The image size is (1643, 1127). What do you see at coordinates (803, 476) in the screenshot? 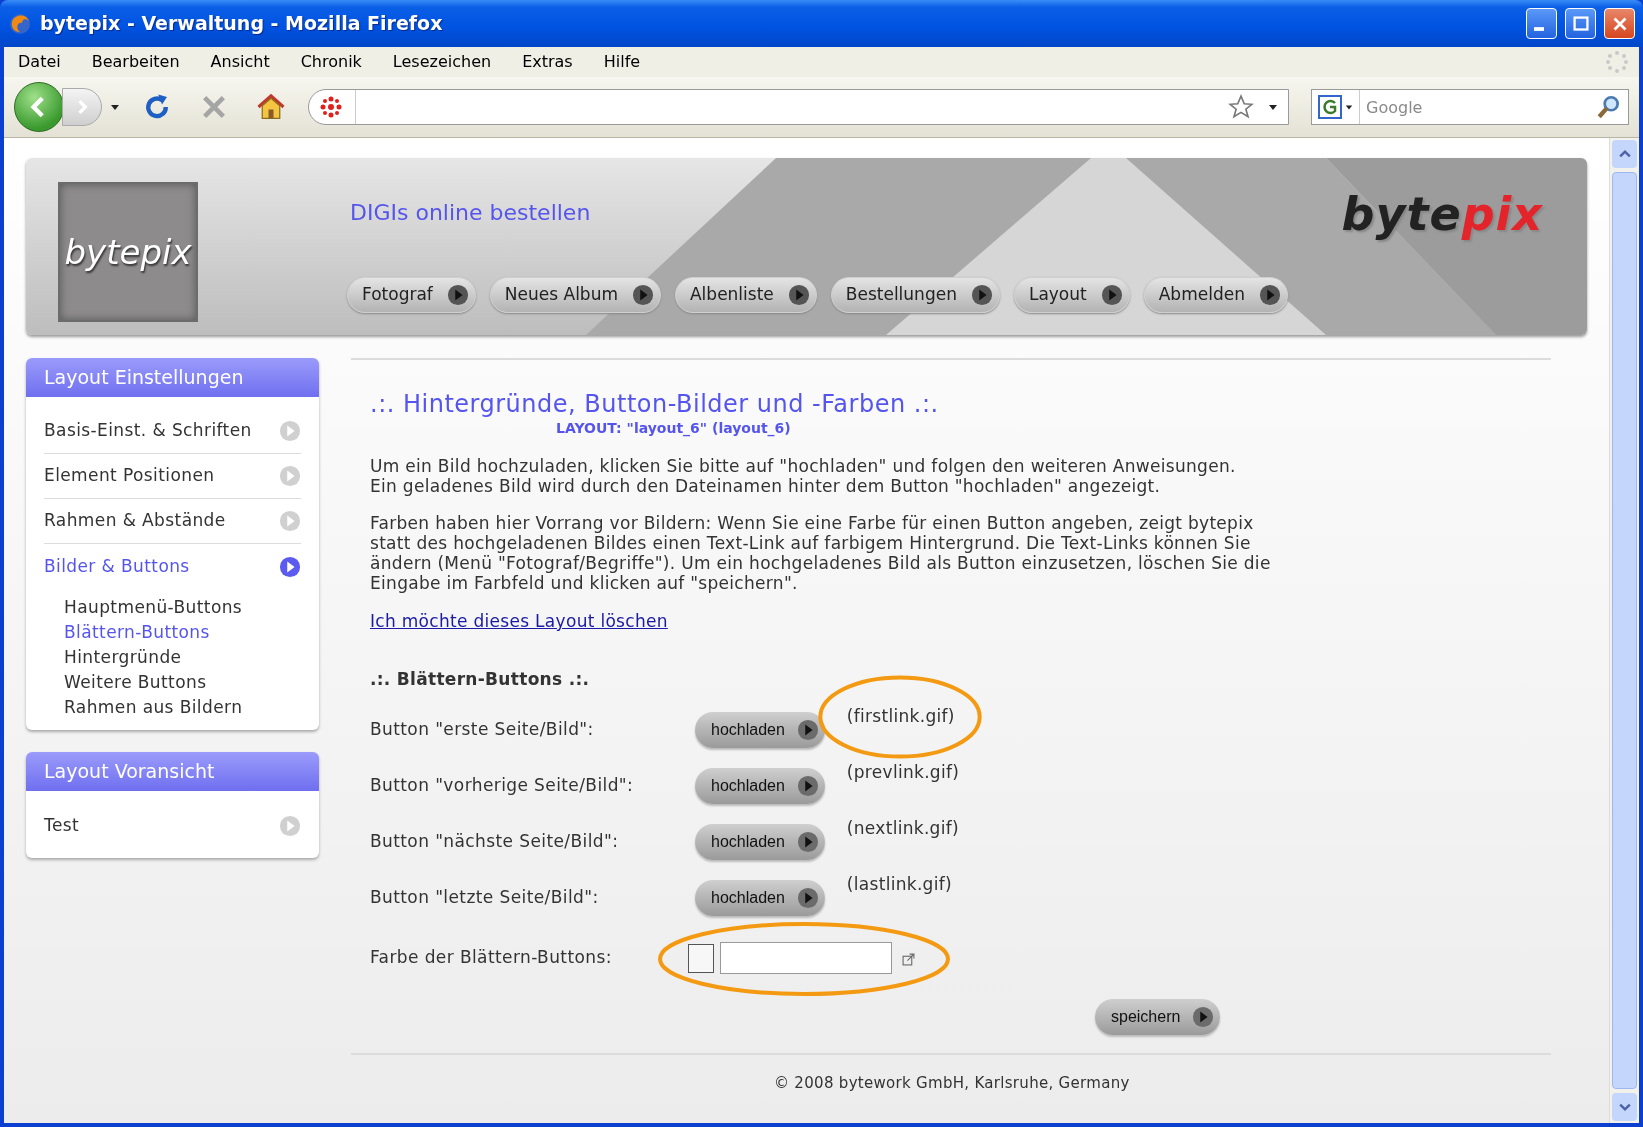
I see `instruction-paragraph: Um ein Bild hochzuladen, klicken Sie bitte auf "hochladen" und folgen den weiteren Anweisungen. Ein geladenes Bild wird durch den Dateinamen hinter dem Button "hochladen" angezeigt.` at bounding box center [803, 476].